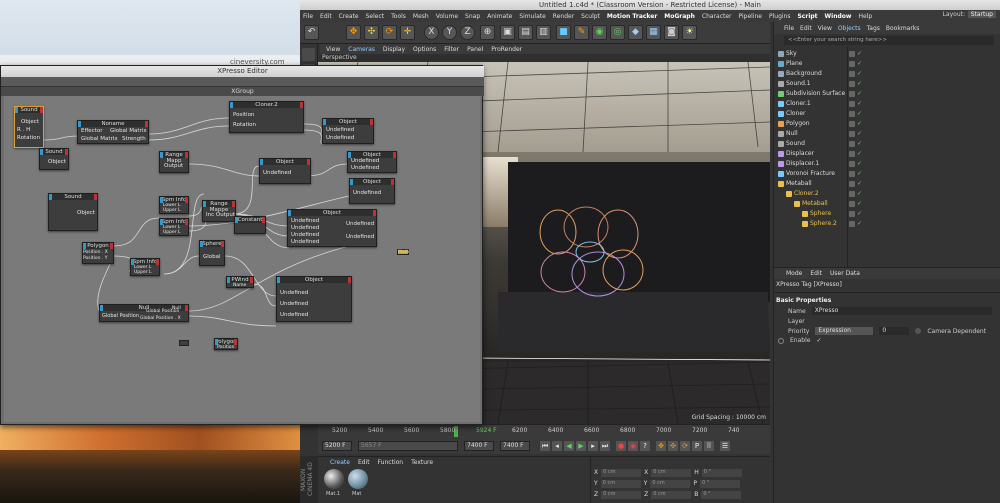 The height and width of the screenshot is (503, 1000). I want to click on object-menu-objects: Objects, so click(849, 28).